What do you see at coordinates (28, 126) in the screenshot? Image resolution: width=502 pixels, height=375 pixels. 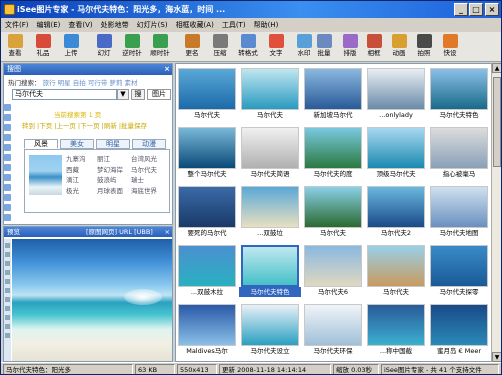 I see `page-nav-link: 转到` at bounding box center [28, 126].